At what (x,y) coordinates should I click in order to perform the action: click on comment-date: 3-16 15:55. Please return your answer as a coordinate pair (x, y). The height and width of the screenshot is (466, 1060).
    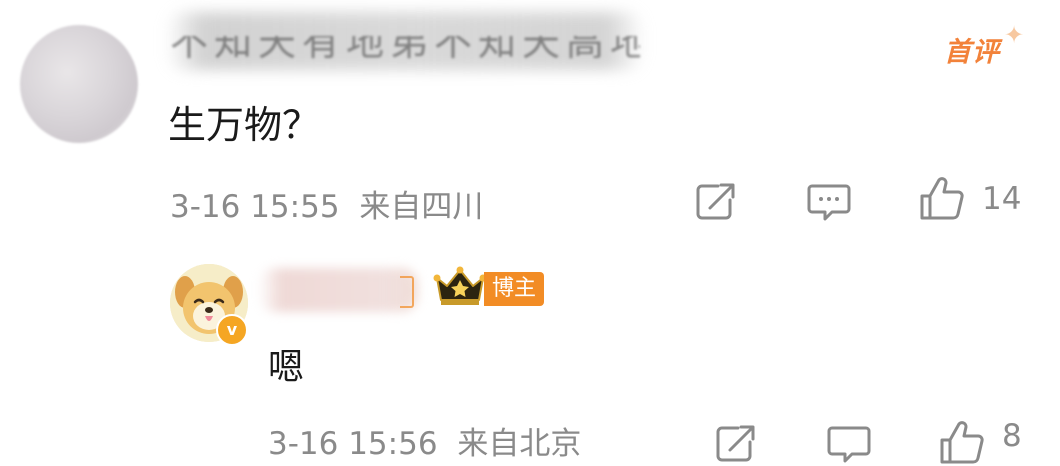
    Looking at the image, I should click on (255, 207).